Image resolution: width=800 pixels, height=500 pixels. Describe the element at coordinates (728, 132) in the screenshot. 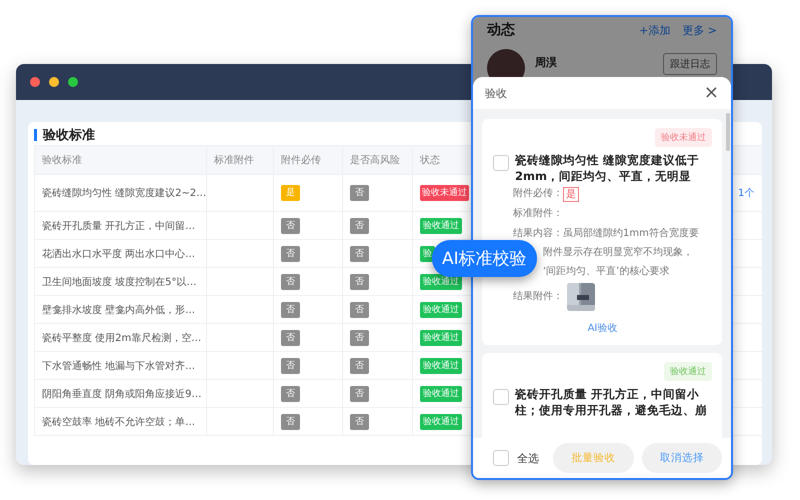

I see `scrollbar-thumb` at that location.